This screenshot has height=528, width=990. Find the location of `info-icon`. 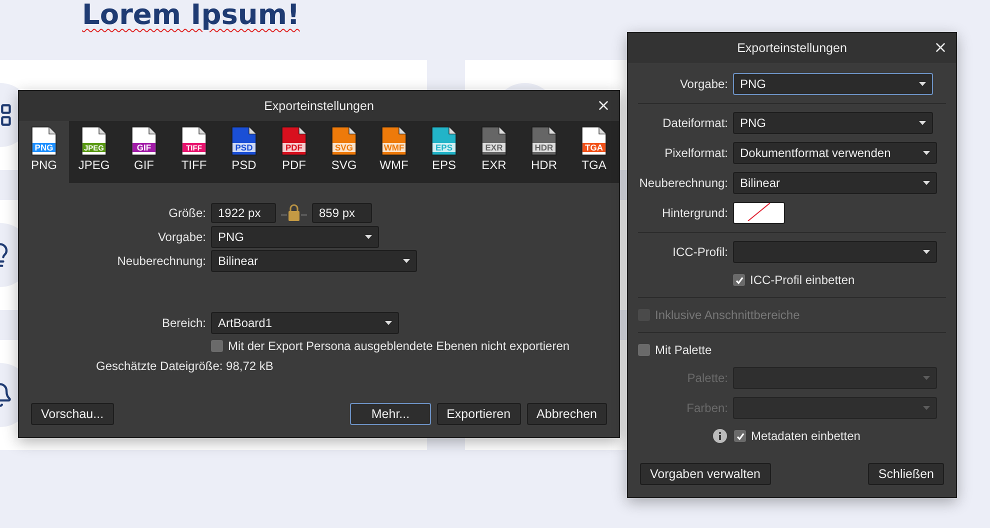

info-icon is located at coordinates (720, 436).